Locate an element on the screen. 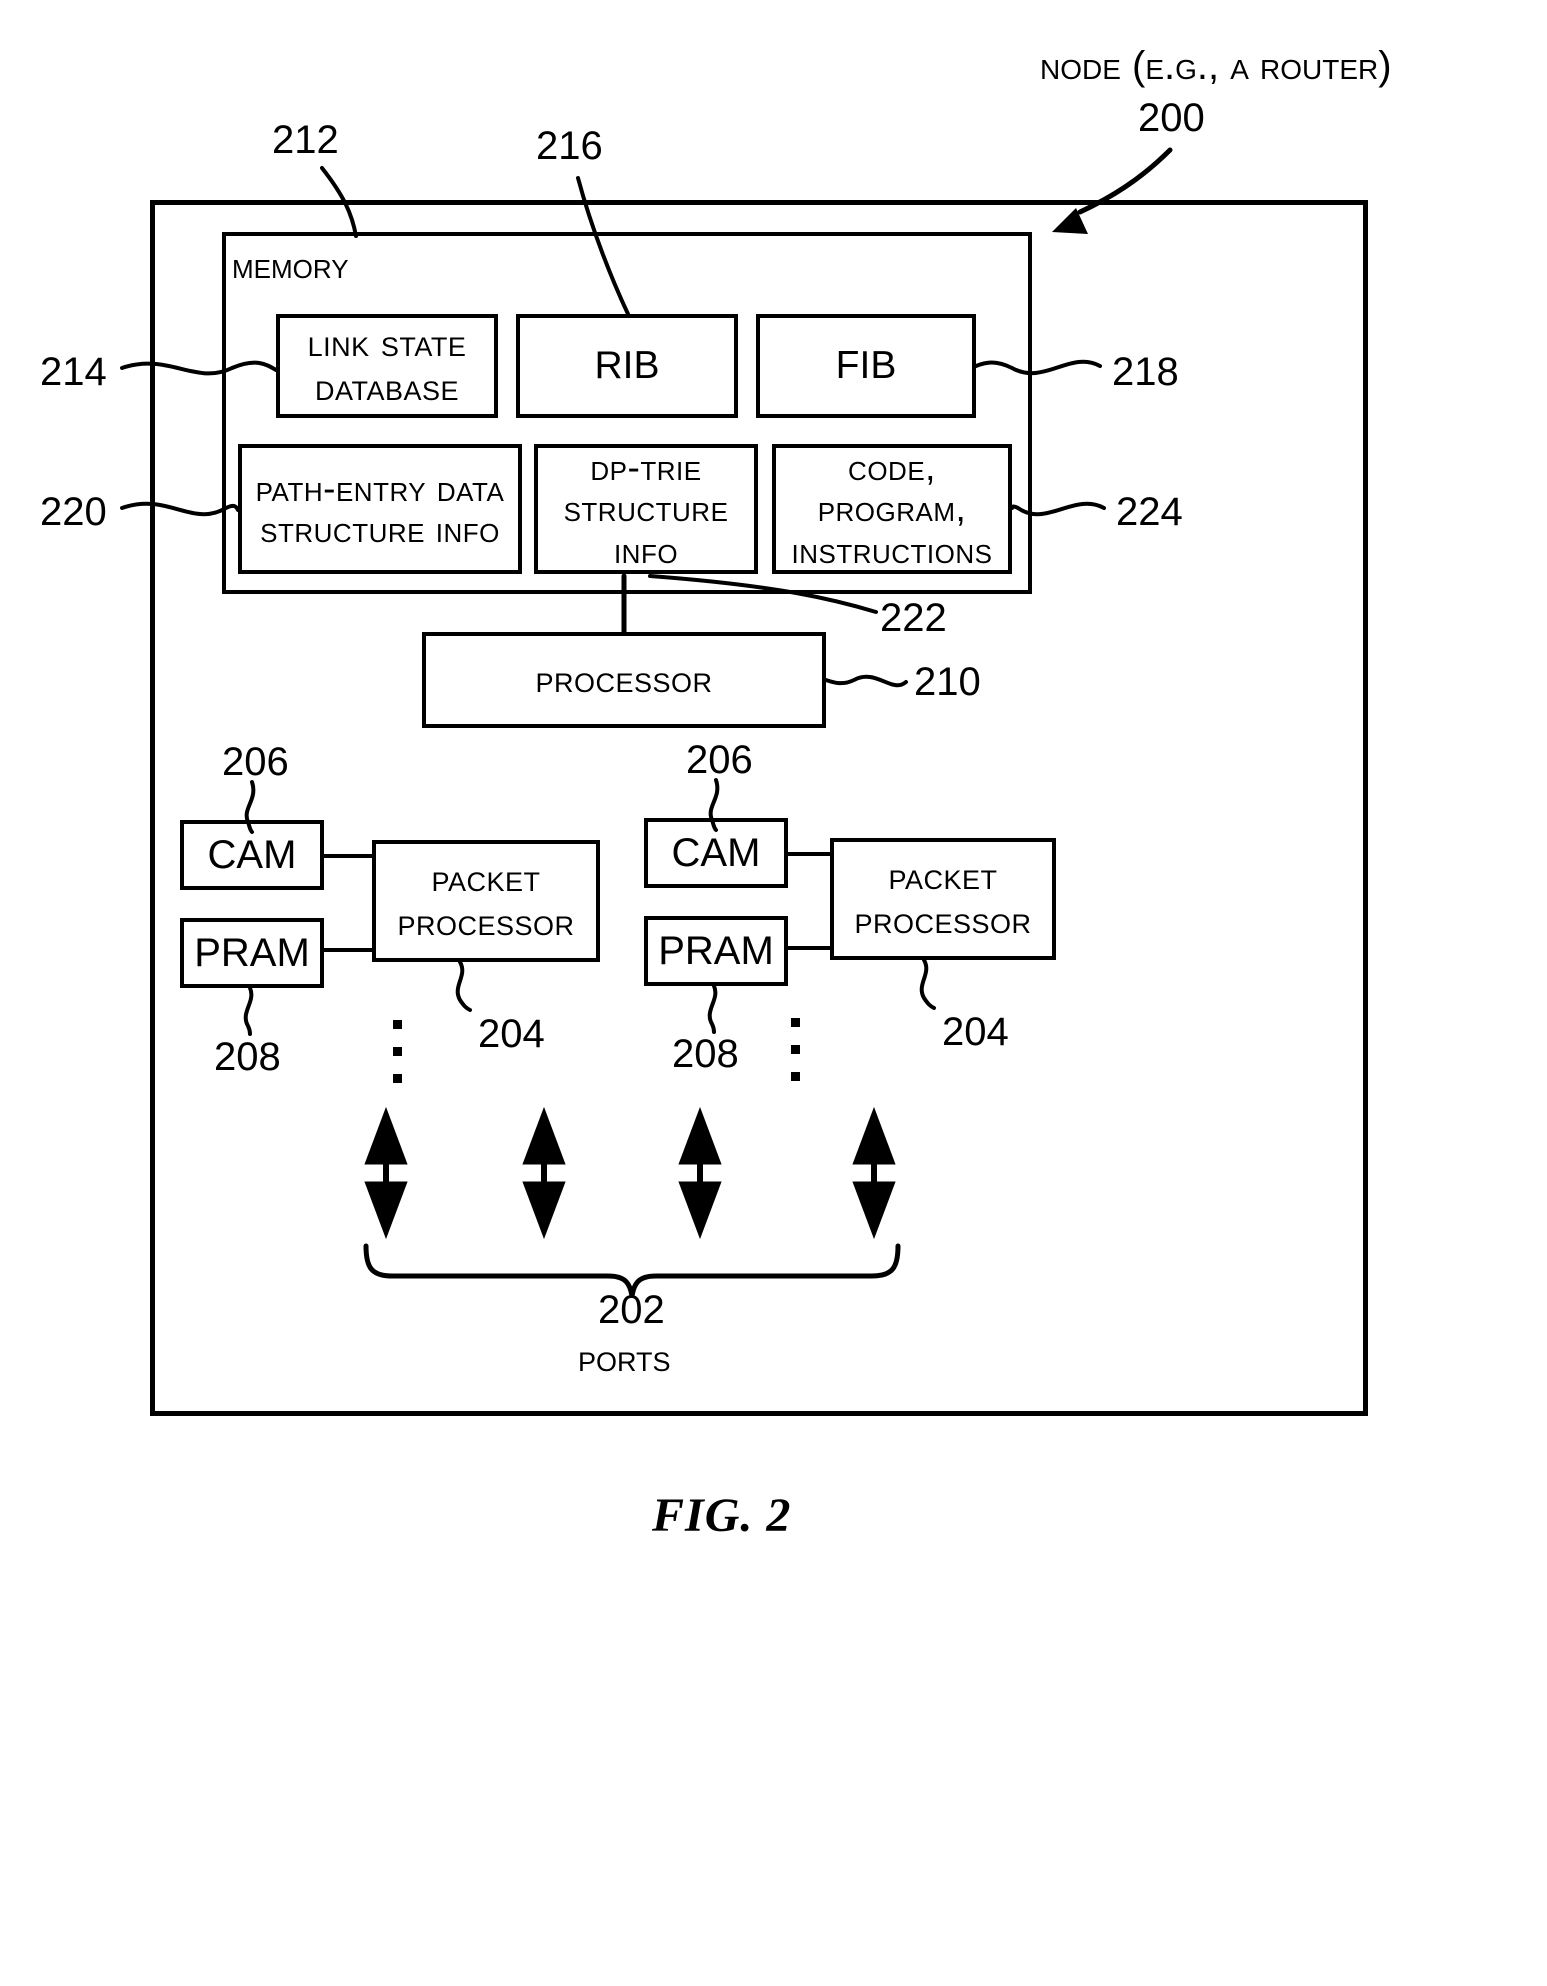 Image resolution: width=1547 pixels, height=1986 pixels. path-entry-data-structure-info-label: Path-entry Data Structure Info is located at coordinates (380, 508).